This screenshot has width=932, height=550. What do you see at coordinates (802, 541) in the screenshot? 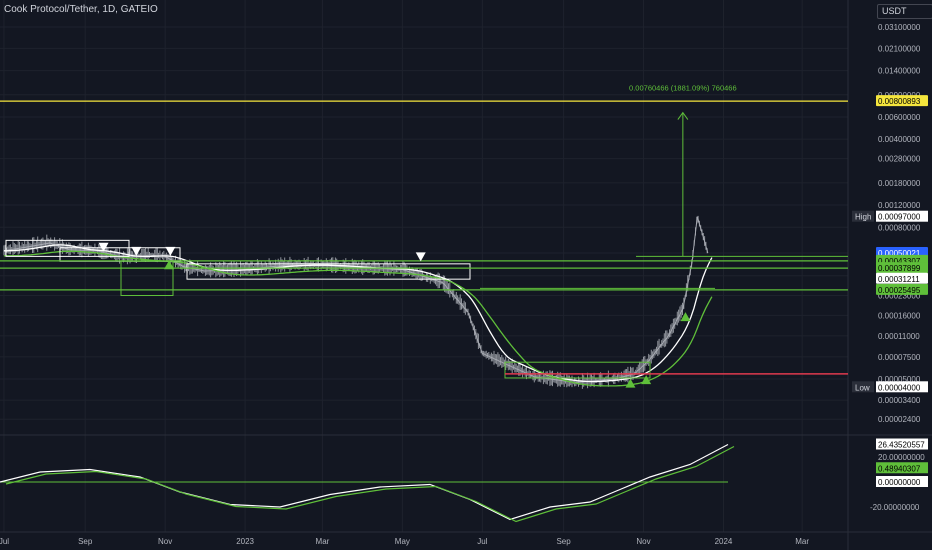
I see `x-tick-10: Mar` at bounding box center [802, 541].